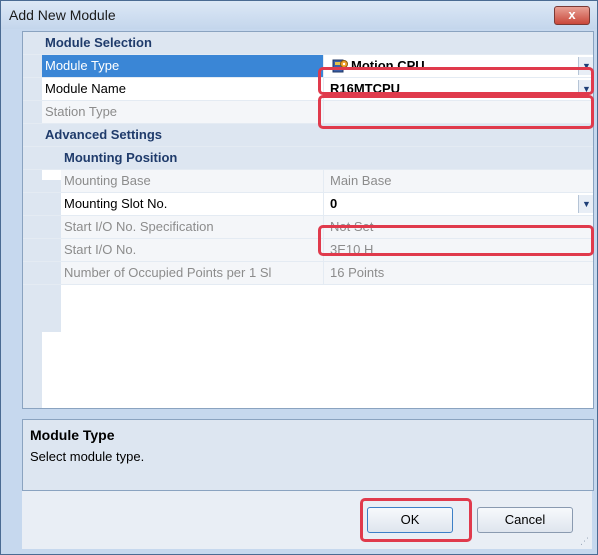 This screenshot has height=555, width=598. I want to click on category-mounting-position: Mounting Position, so click(308, 158).